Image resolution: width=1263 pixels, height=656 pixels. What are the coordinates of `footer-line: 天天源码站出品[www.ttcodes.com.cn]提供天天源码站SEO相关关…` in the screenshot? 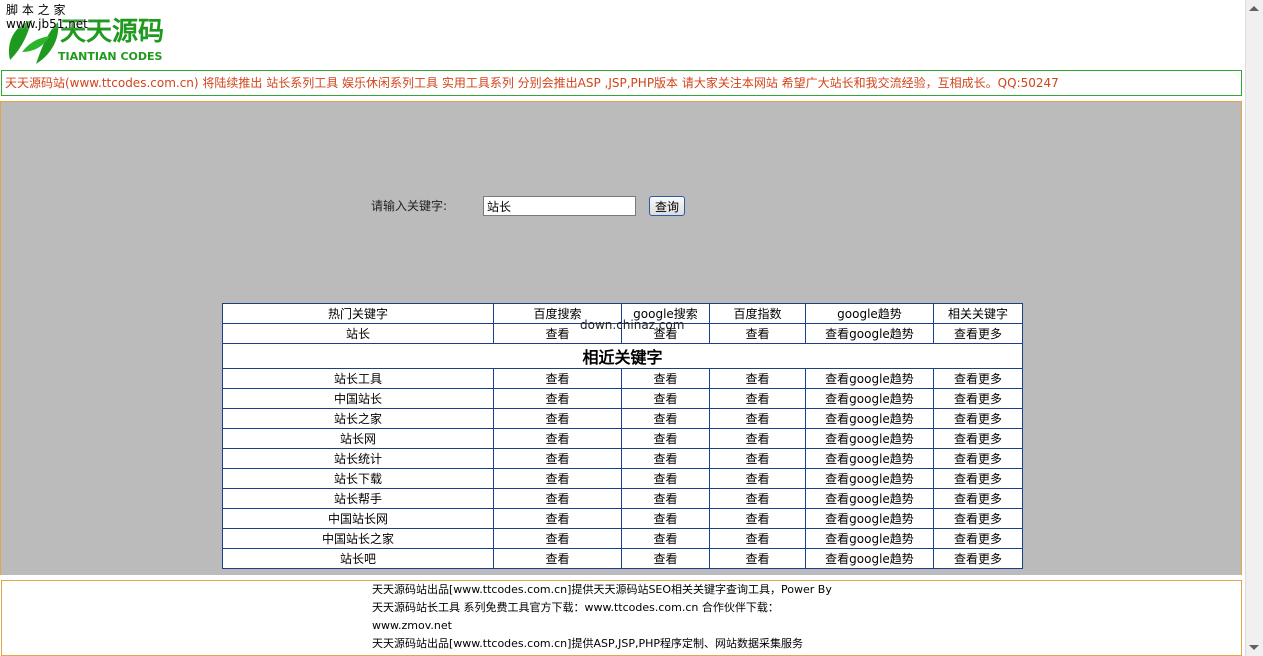 It's located at (602, 589).